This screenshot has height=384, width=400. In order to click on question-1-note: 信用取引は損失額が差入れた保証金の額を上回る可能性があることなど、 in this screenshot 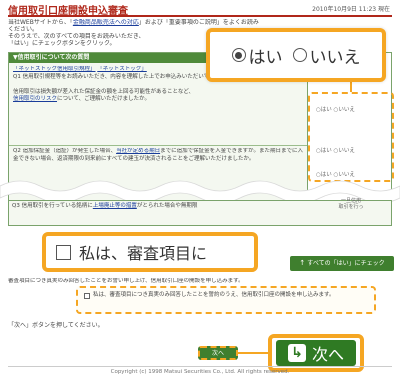, I will do `click(104, 91)`.